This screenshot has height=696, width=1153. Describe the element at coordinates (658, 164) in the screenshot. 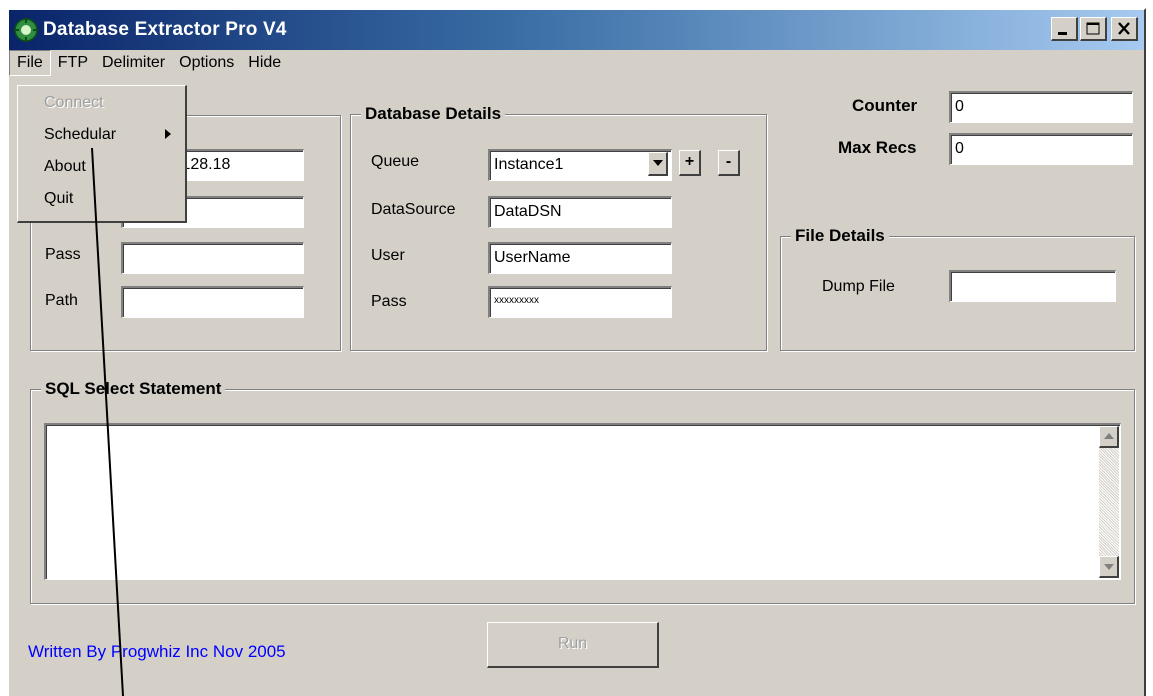

I see `chevron-down-icon` at that location.